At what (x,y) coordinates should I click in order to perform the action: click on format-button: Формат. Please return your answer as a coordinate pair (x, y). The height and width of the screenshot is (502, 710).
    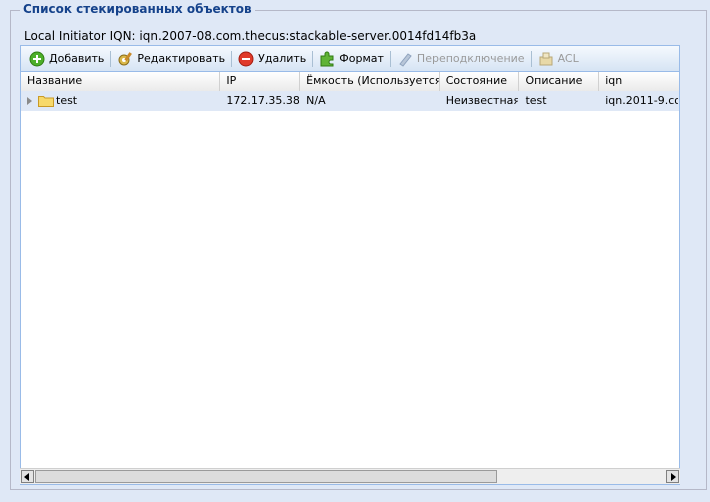
    Looking at the image, I should click on (351, 59).